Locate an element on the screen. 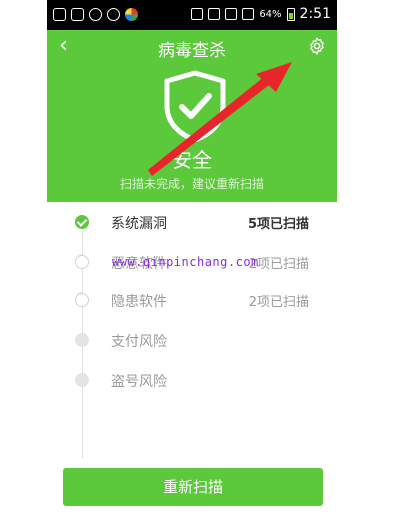 This screenshot has height=527, width=400. scan-item-status: 2项已扫描 is located at coordinates (278, 302).